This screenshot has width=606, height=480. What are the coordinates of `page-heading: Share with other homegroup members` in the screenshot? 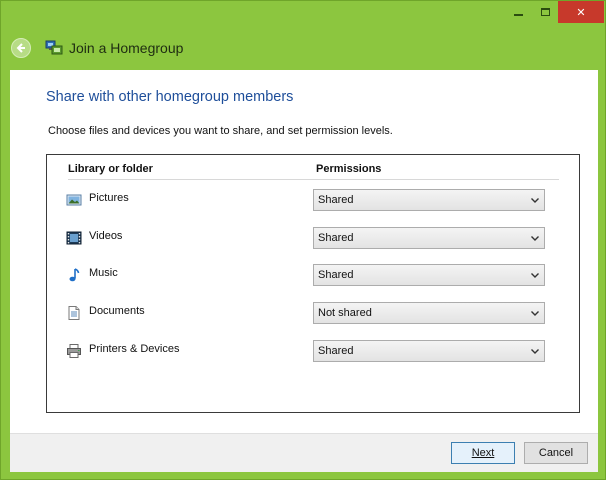 It's located at (170, 97).